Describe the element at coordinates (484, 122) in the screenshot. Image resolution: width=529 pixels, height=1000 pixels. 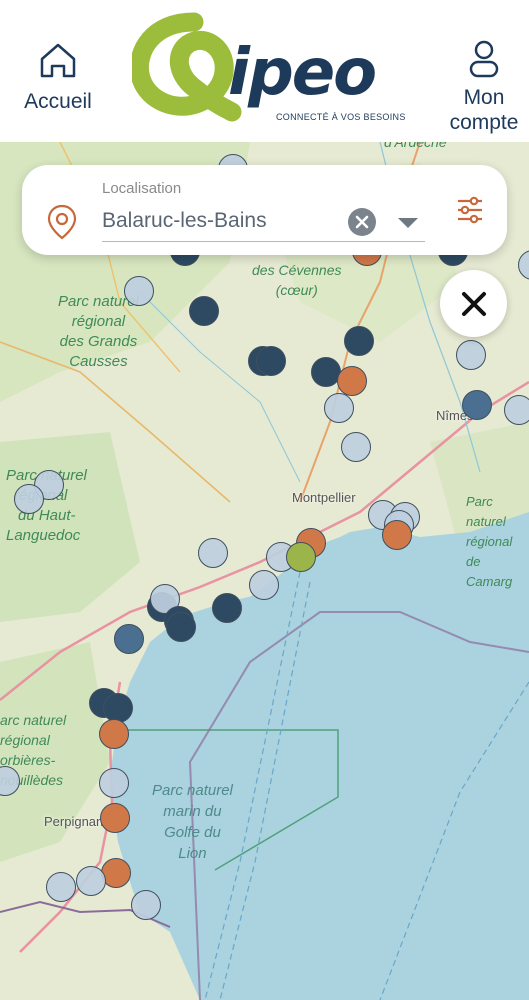
I see `account-label-line2: compte` at that location.